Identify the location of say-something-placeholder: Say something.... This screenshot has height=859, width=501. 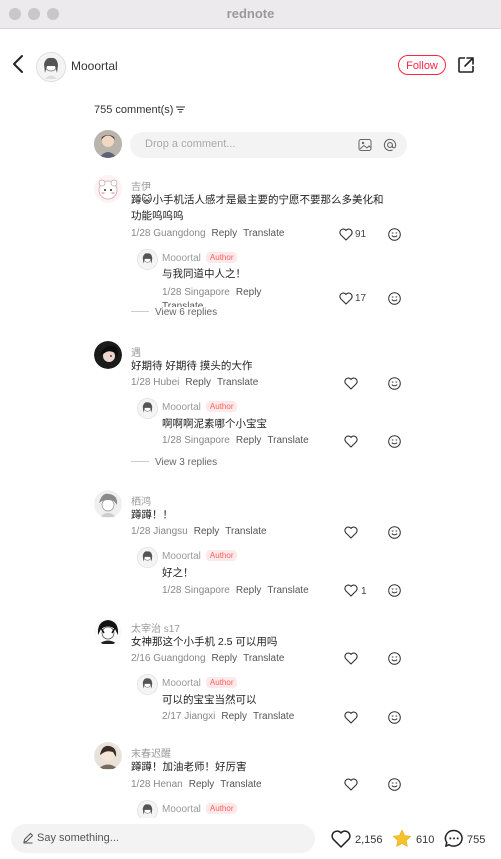
(78, 838).